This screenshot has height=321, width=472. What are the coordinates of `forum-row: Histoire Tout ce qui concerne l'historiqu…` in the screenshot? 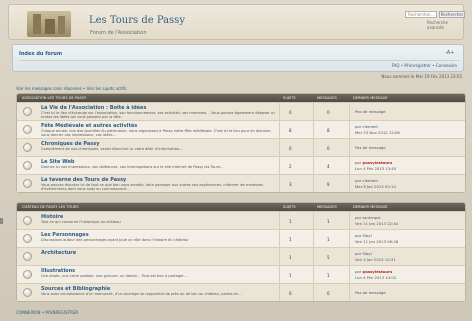 It's located at (241, 220).